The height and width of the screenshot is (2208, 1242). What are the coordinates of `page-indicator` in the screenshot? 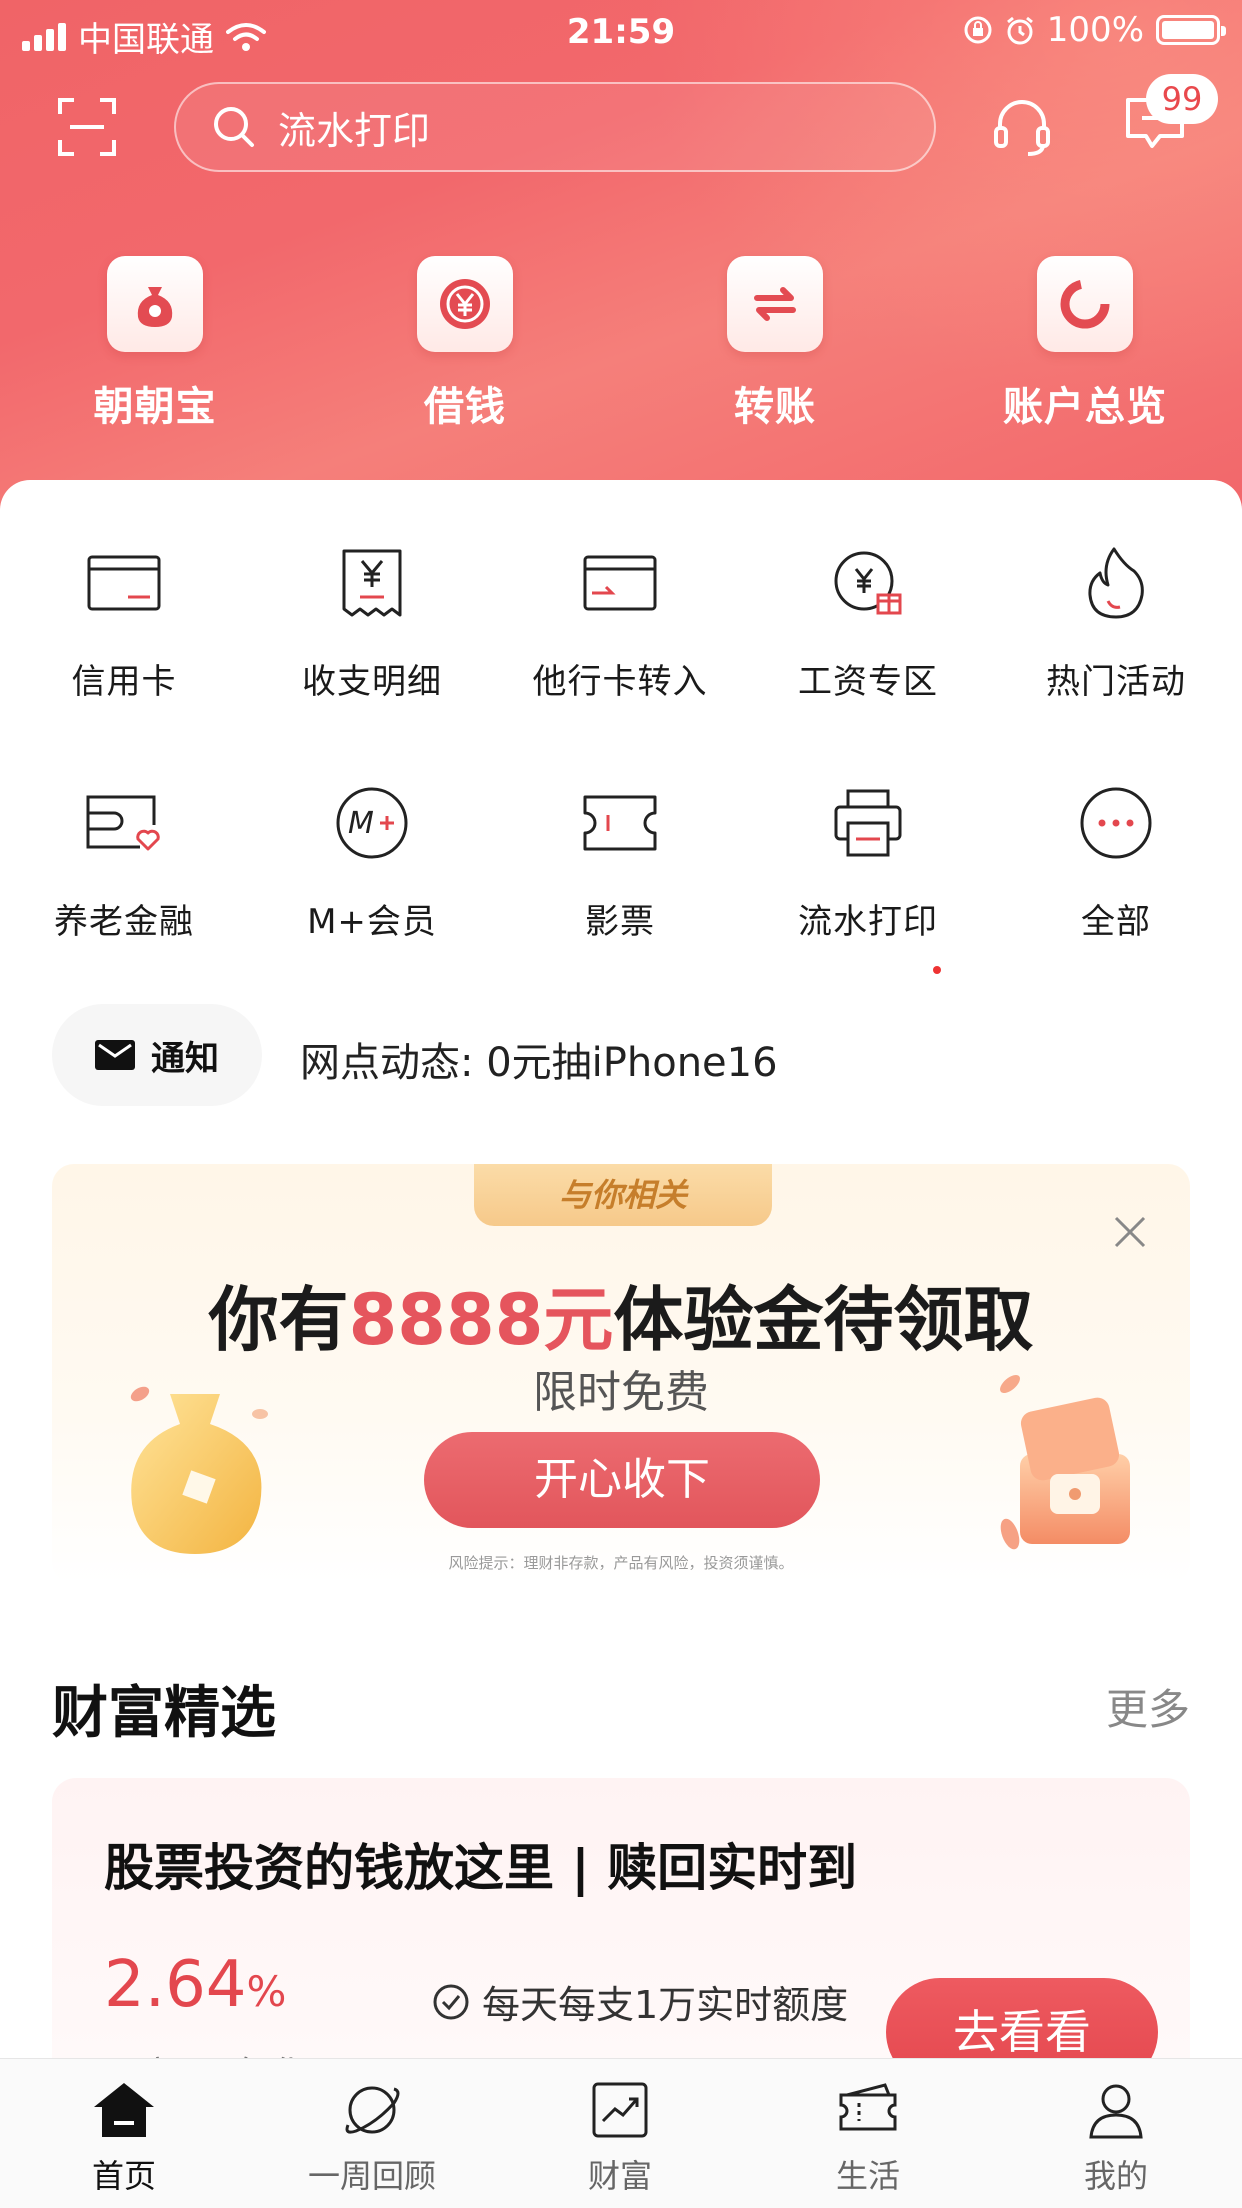 It's located at (937, 970).